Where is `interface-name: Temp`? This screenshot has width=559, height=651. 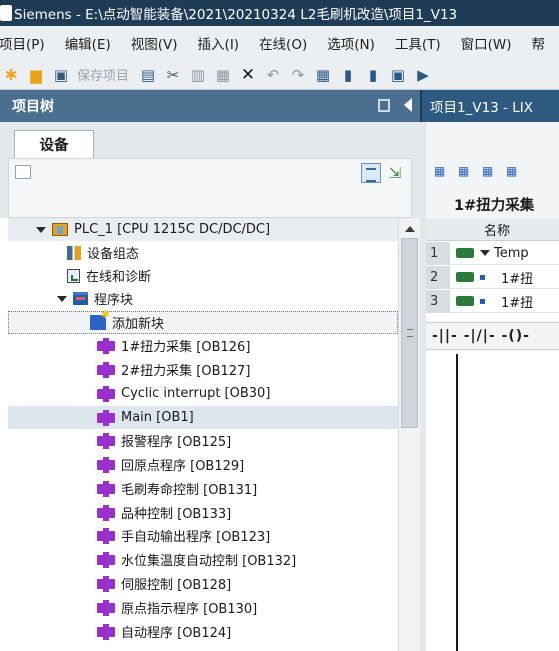 interface-name: Temp is located at coordinates (511, 253).